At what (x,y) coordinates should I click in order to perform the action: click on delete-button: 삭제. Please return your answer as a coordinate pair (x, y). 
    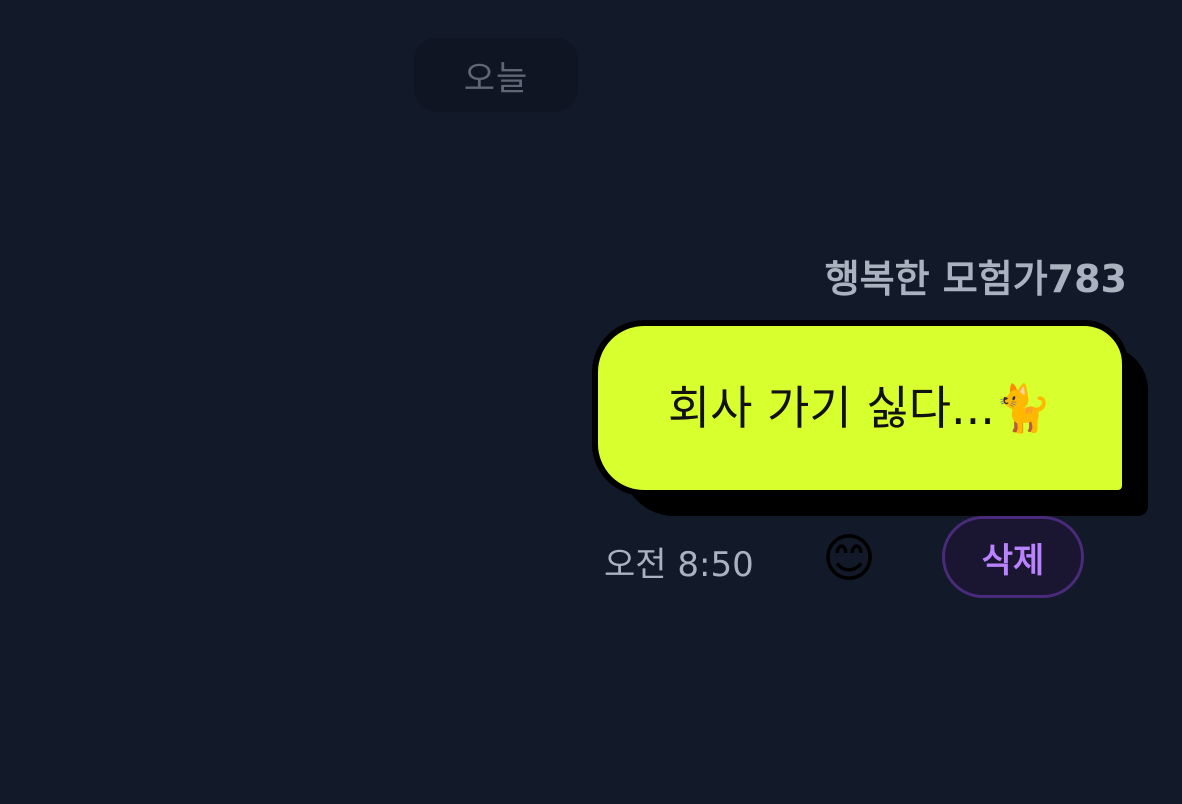
    Looking at the image, I should click on (1013, 557).